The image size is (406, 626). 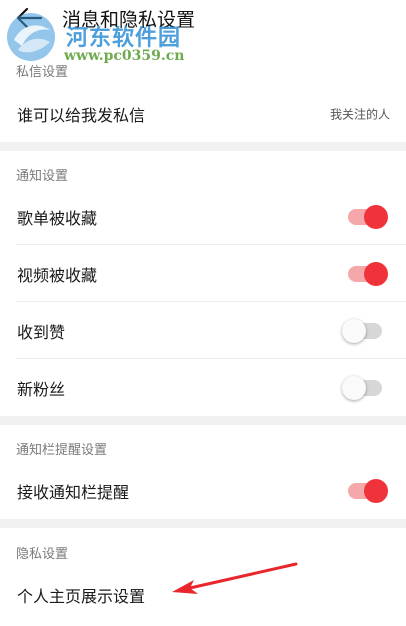 What do you see at coordinates (203, 490) in the screenshot?
I see `row-receive-reminder: 接收通知栏提醒` at bounding box center [203, 490].